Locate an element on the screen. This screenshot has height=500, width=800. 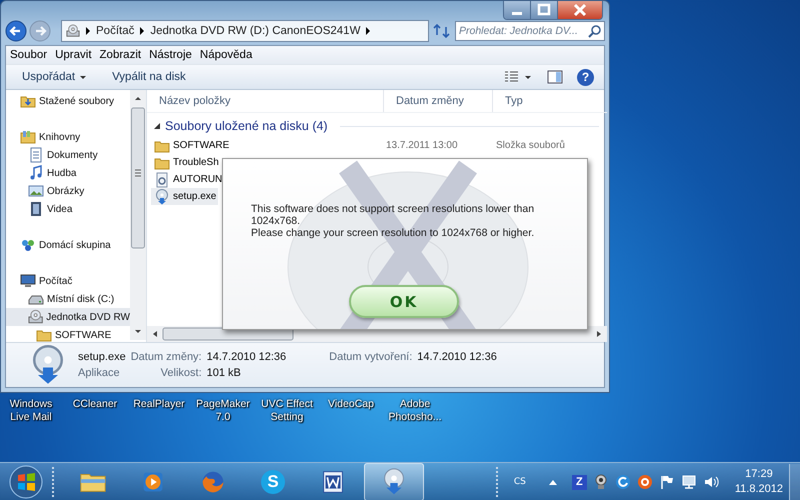
message-text: Please change your screen resolution to 1024x768 or higher. is located at coordinates (393, 233).